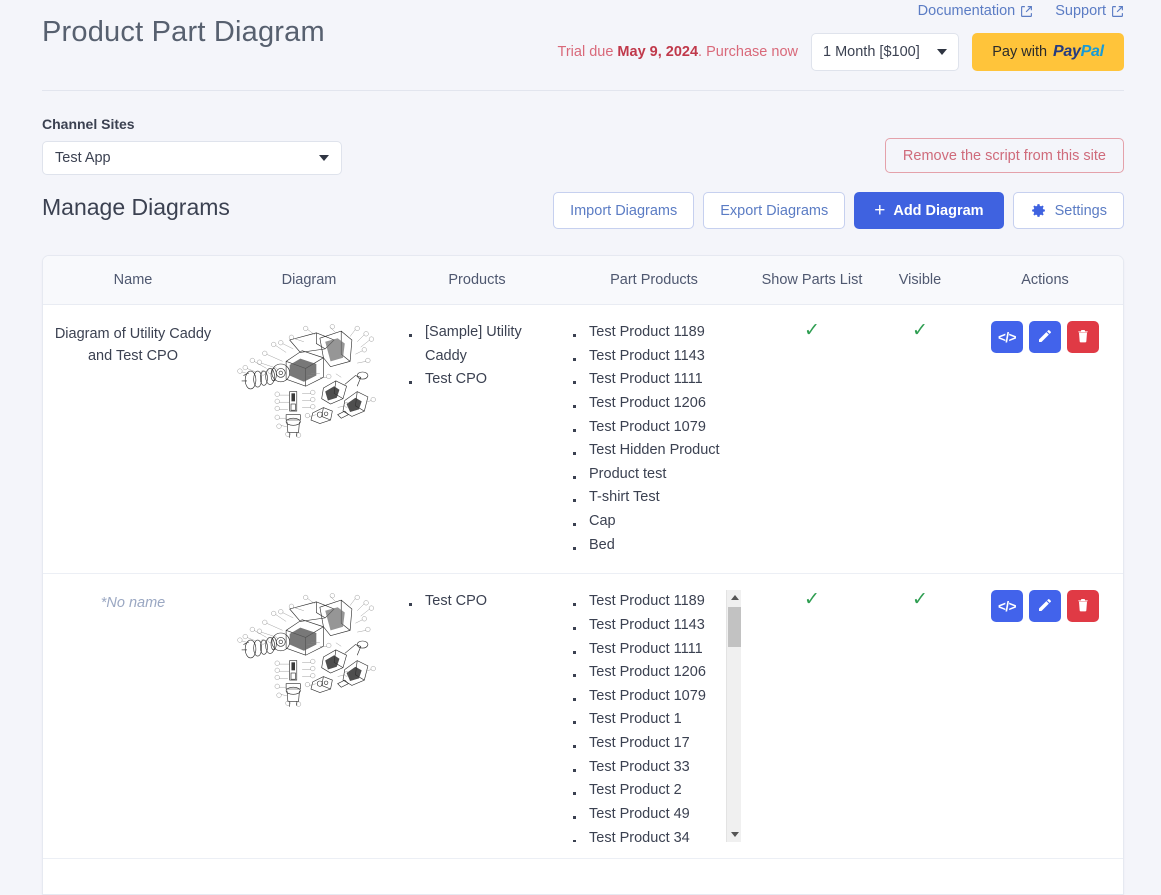 This screenshot has height=895, width=1161. I want to click on paypal-button-prefix: Pay with, so click(1020, 52).